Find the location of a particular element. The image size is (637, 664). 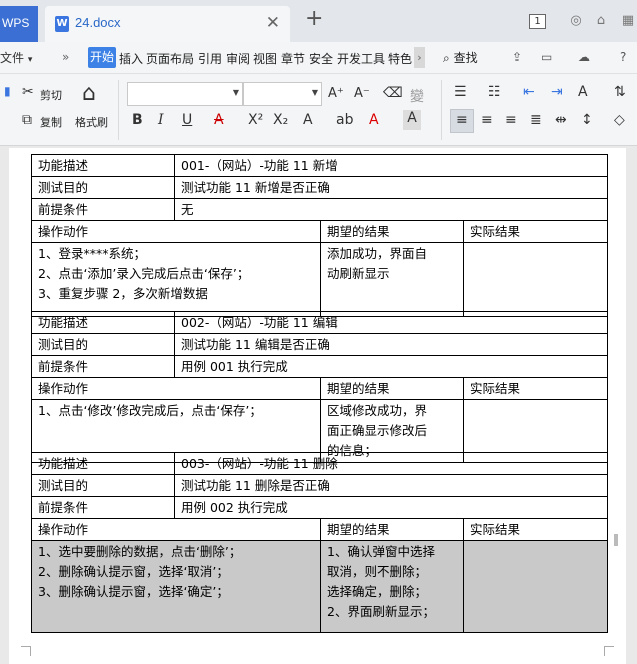

align-center-icon: ≡ is located at coordinates (487, 120).